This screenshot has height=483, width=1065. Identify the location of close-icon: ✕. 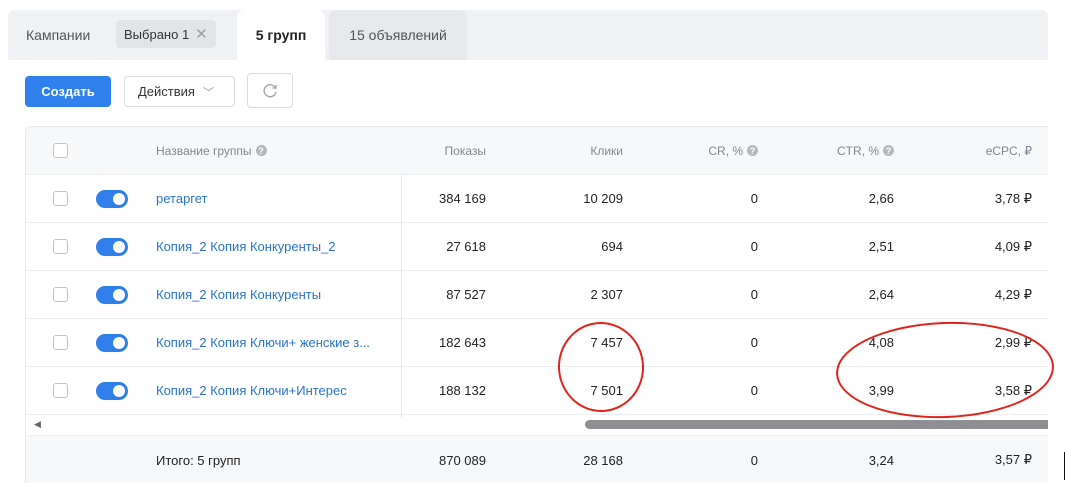
(201, 34).